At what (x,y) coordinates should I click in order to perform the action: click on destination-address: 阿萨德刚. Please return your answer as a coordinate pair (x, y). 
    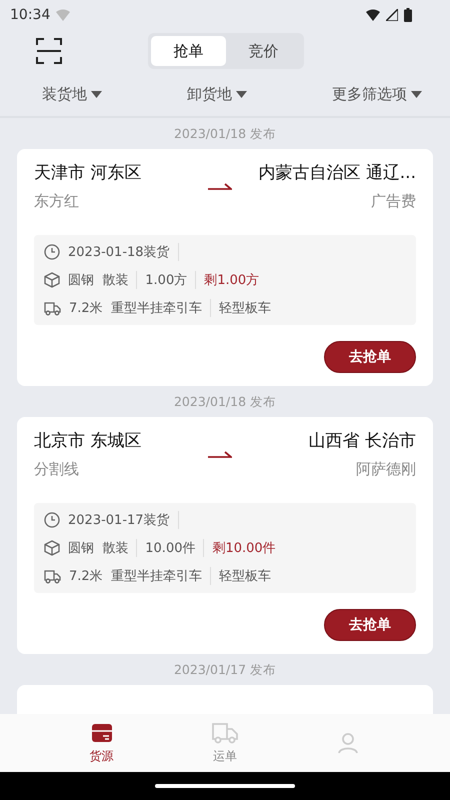
    Looking at the image, I should click on (386, 469).